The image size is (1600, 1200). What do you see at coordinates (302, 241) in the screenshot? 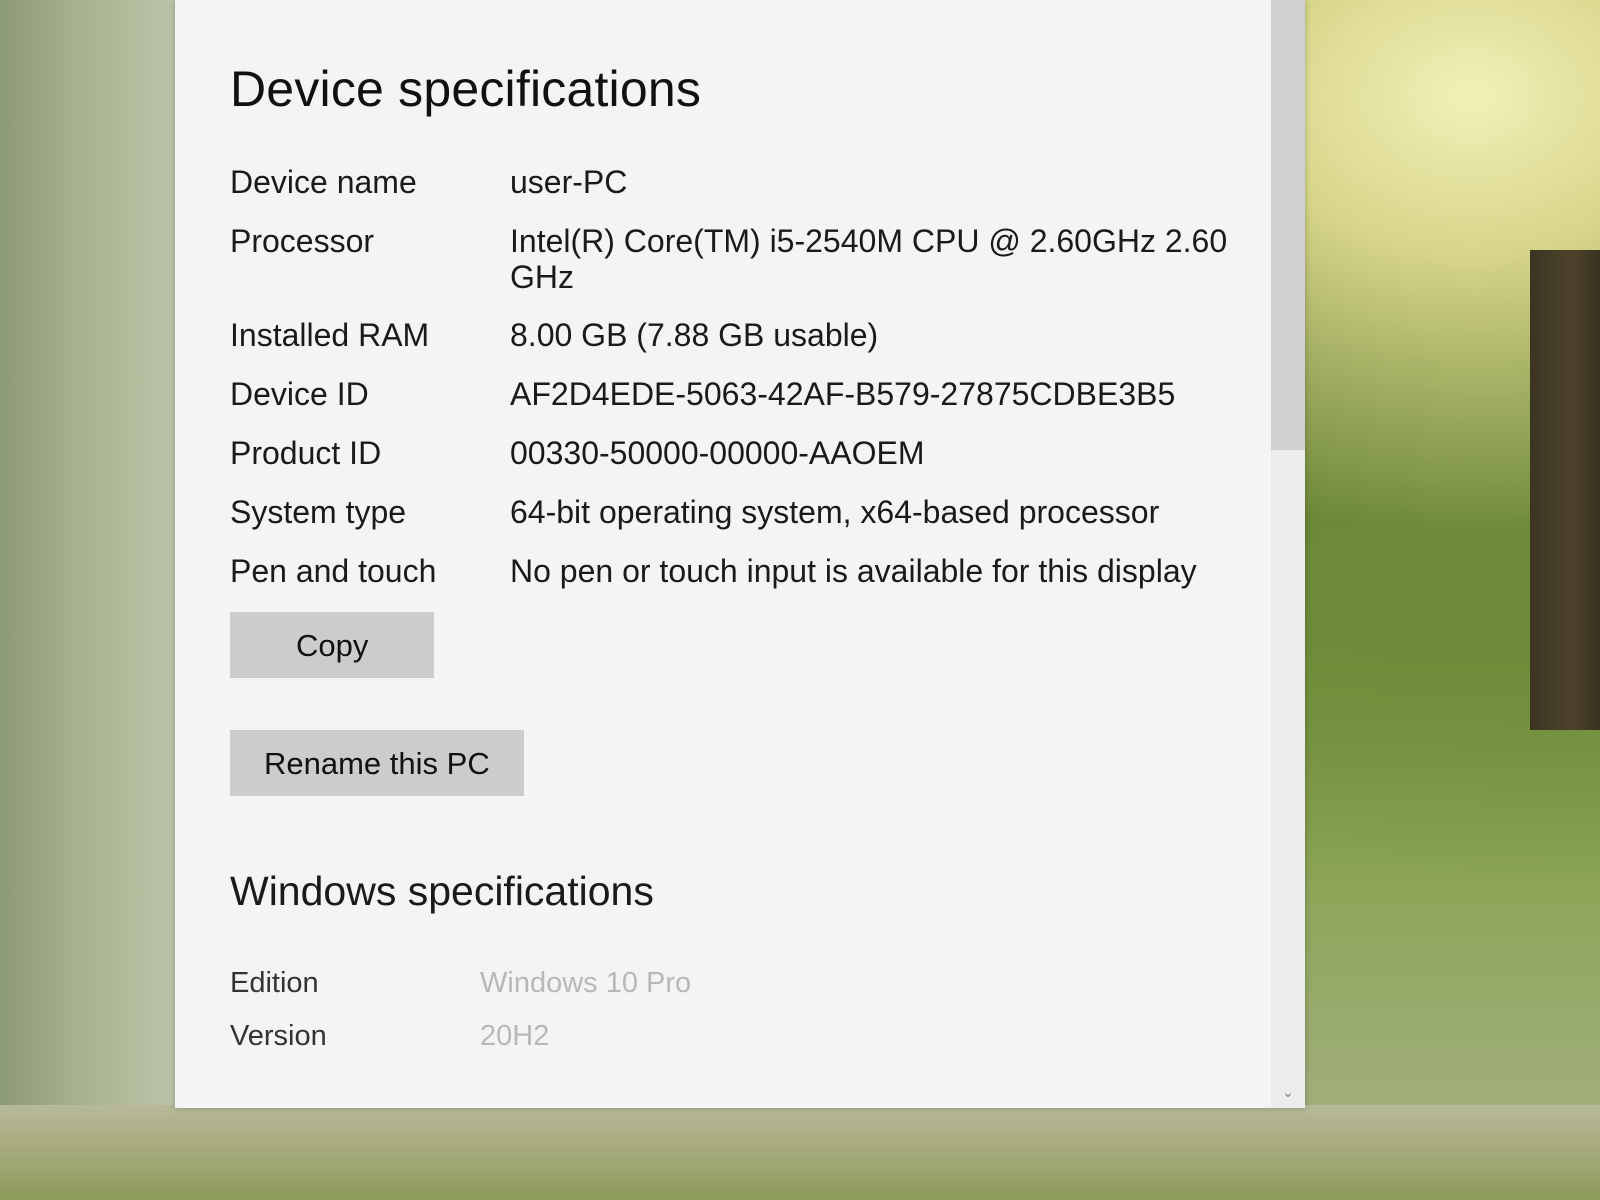
I see `spec-label: Processor` at bounding box center [302, 241].